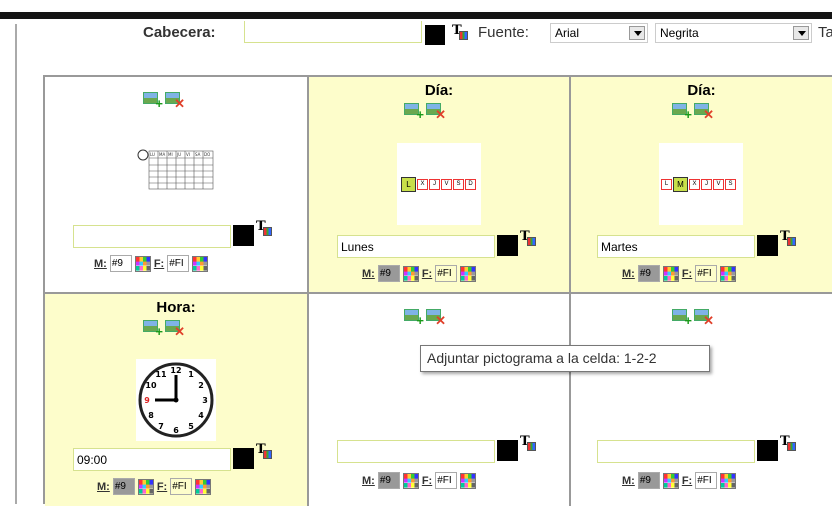  I want to click on clock-number: 11, so click(161, 374).